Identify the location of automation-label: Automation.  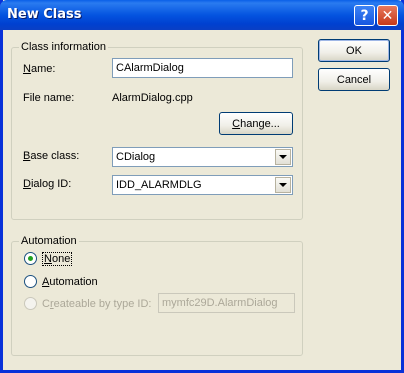
(49, 241).